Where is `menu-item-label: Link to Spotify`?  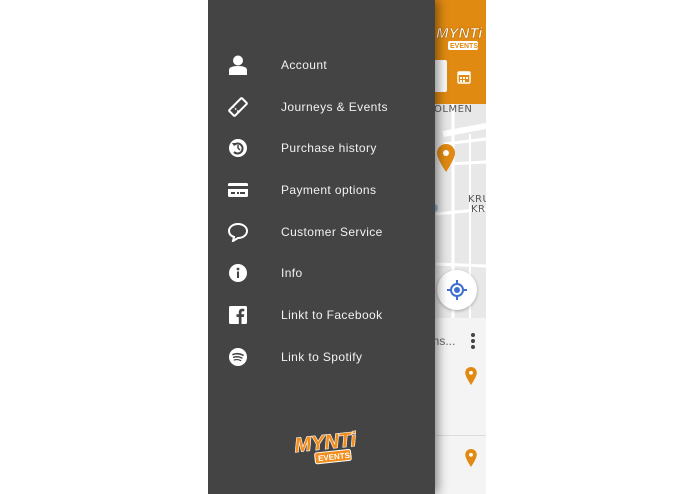 menu-item-label: Link to Spotify is located at coordinates (322, 356).